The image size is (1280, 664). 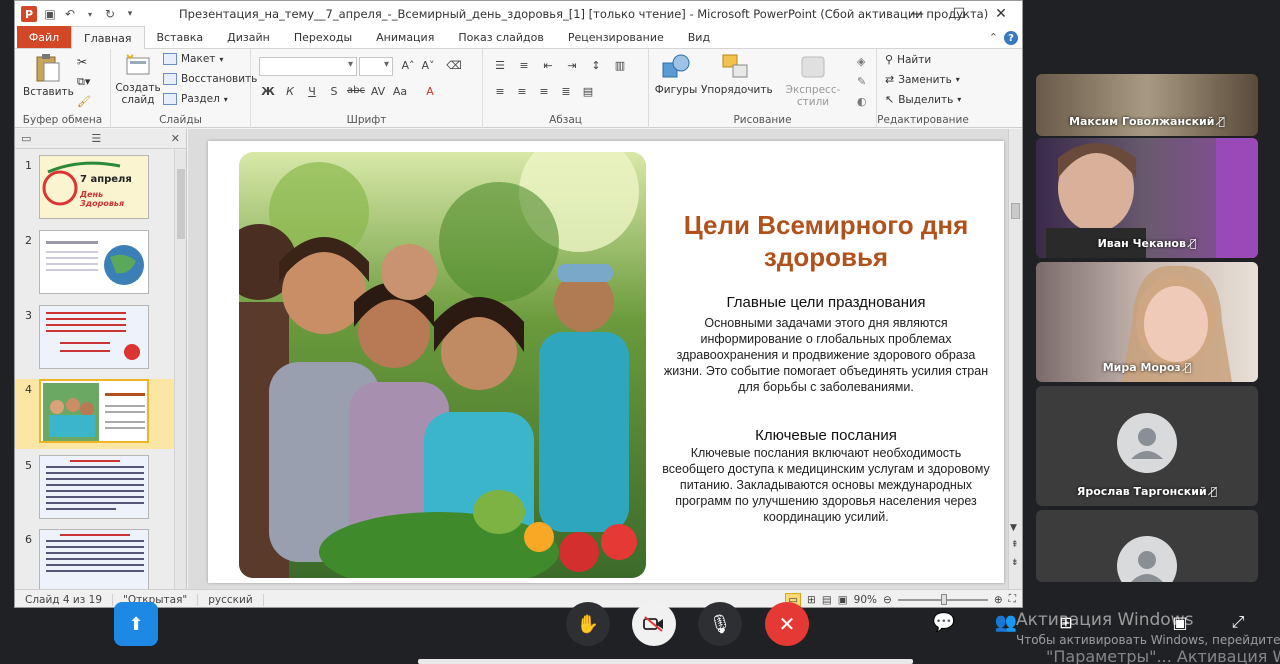 I want to click on zoom-level: 90%, so click(x=865, y=600).